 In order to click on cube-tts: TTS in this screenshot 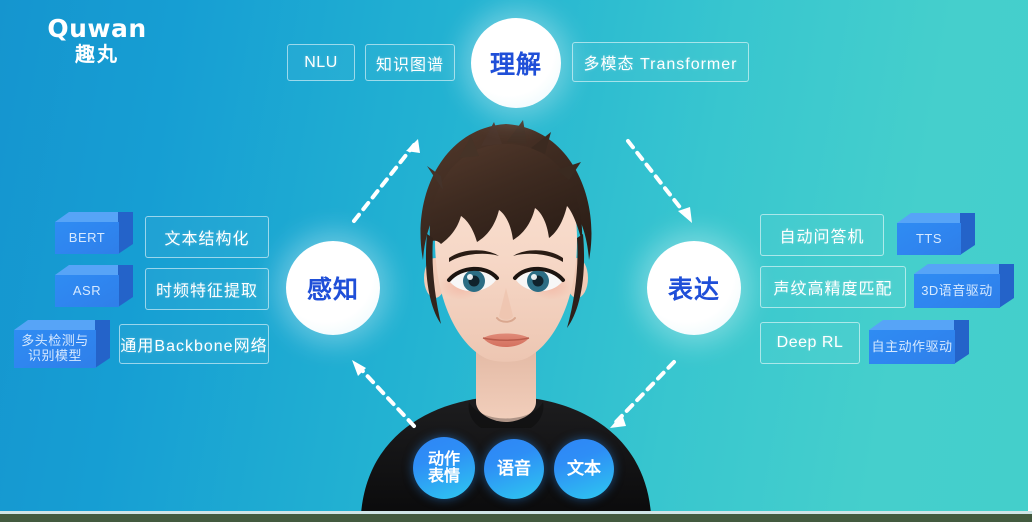, I will do `click(936, 234)`.